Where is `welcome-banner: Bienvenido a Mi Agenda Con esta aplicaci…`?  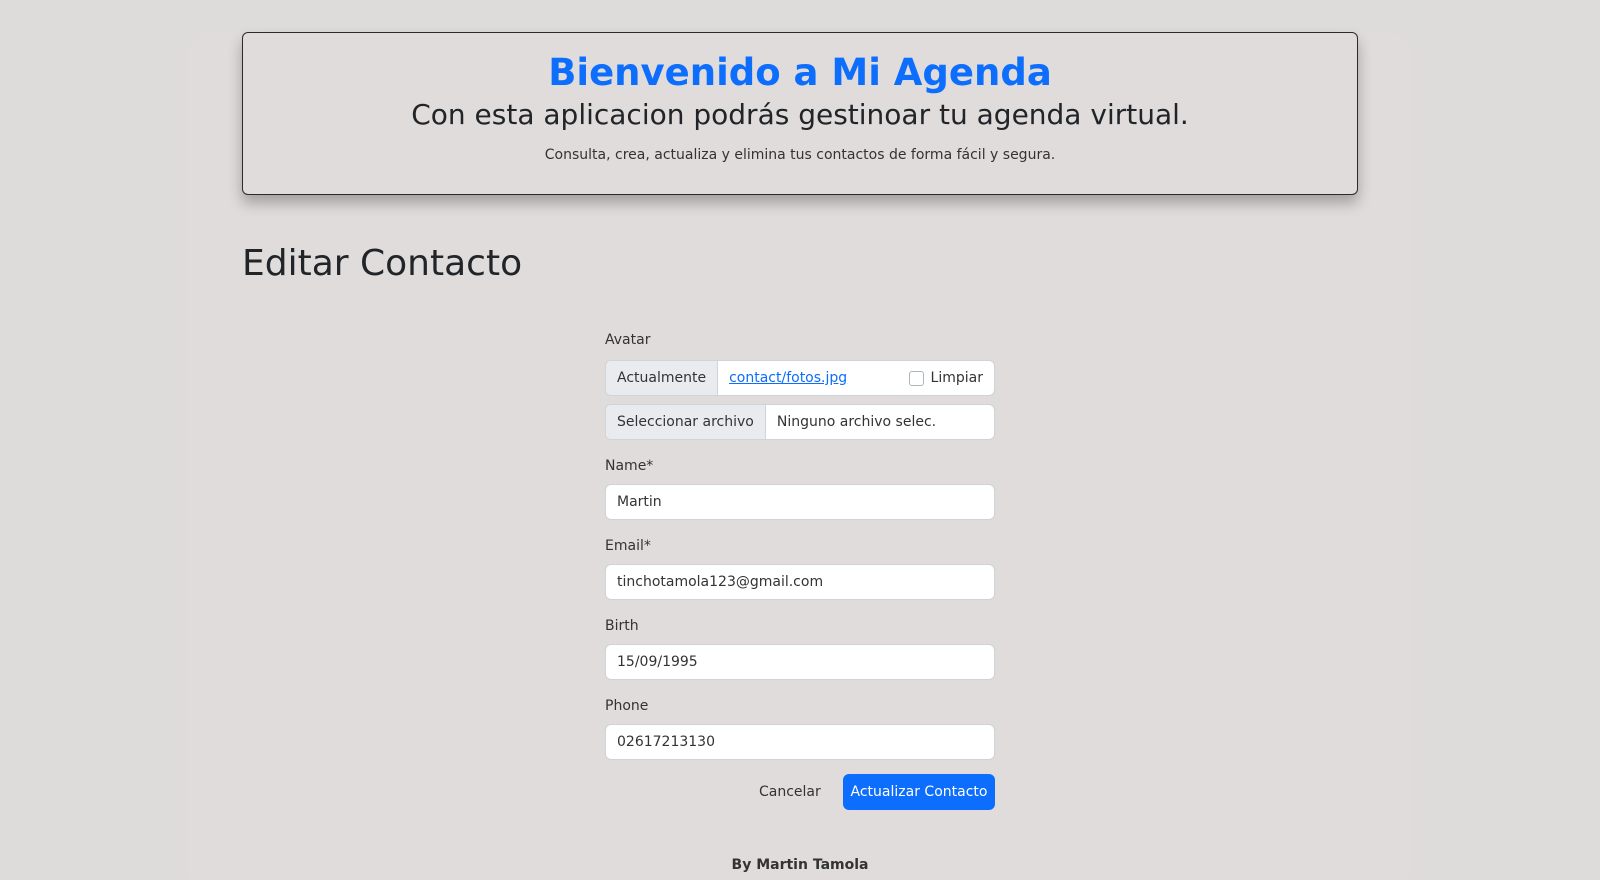
welcome-banner: Bienvenido a Mi Agenda Con esta aplicaci… is located at coordinates (800, 113).